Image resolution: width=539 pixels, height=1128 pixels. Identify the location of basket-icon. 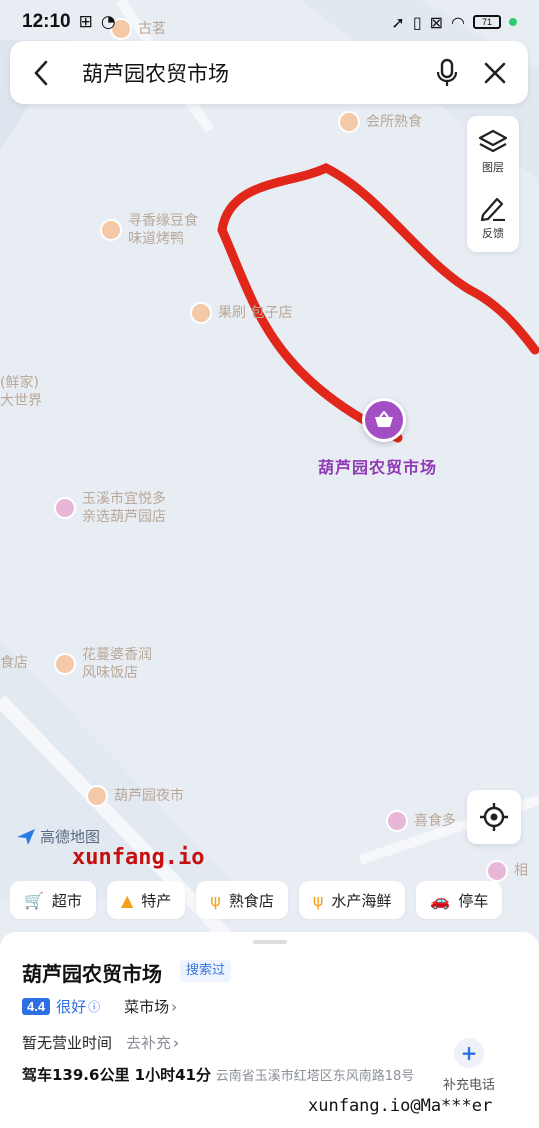
(384, 419).